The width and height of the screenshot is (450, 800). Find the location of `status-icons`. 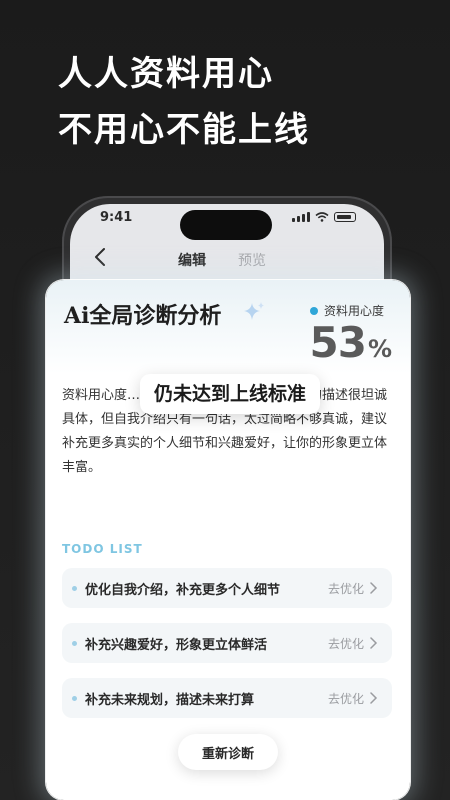

status-icons is located at coordinates (324, 217).